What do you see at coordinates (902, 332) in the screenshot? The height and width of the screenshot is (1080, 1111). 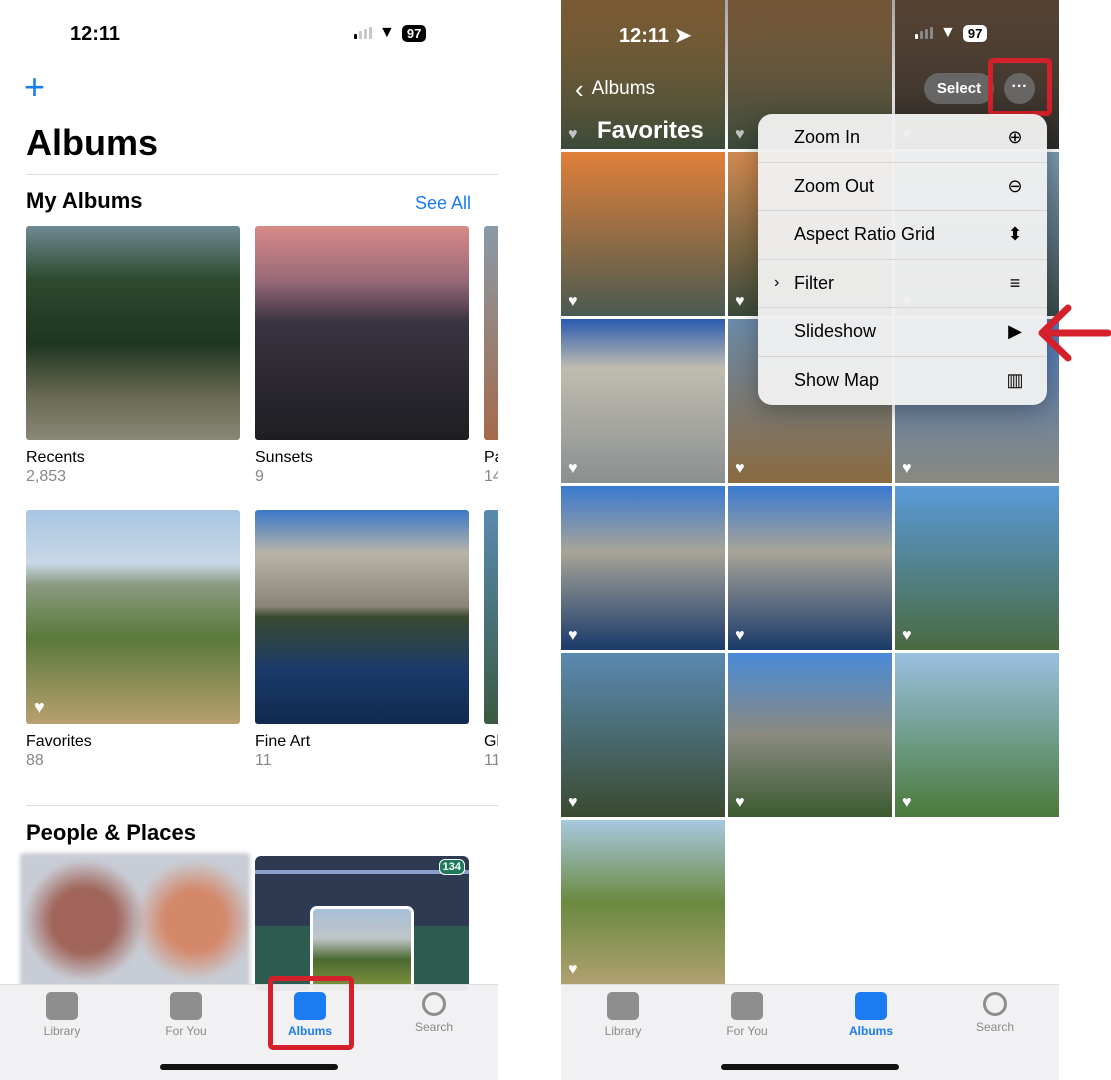 I see `menu-item-slideshow: Slideshow ▶︎` at bounding box center [902, 332].